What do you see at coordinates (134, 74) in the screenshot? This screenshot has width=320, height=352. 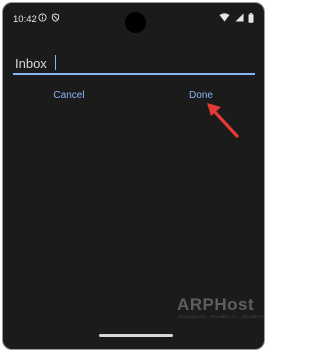 I see `field-underline` at bounding box center [134, 74].